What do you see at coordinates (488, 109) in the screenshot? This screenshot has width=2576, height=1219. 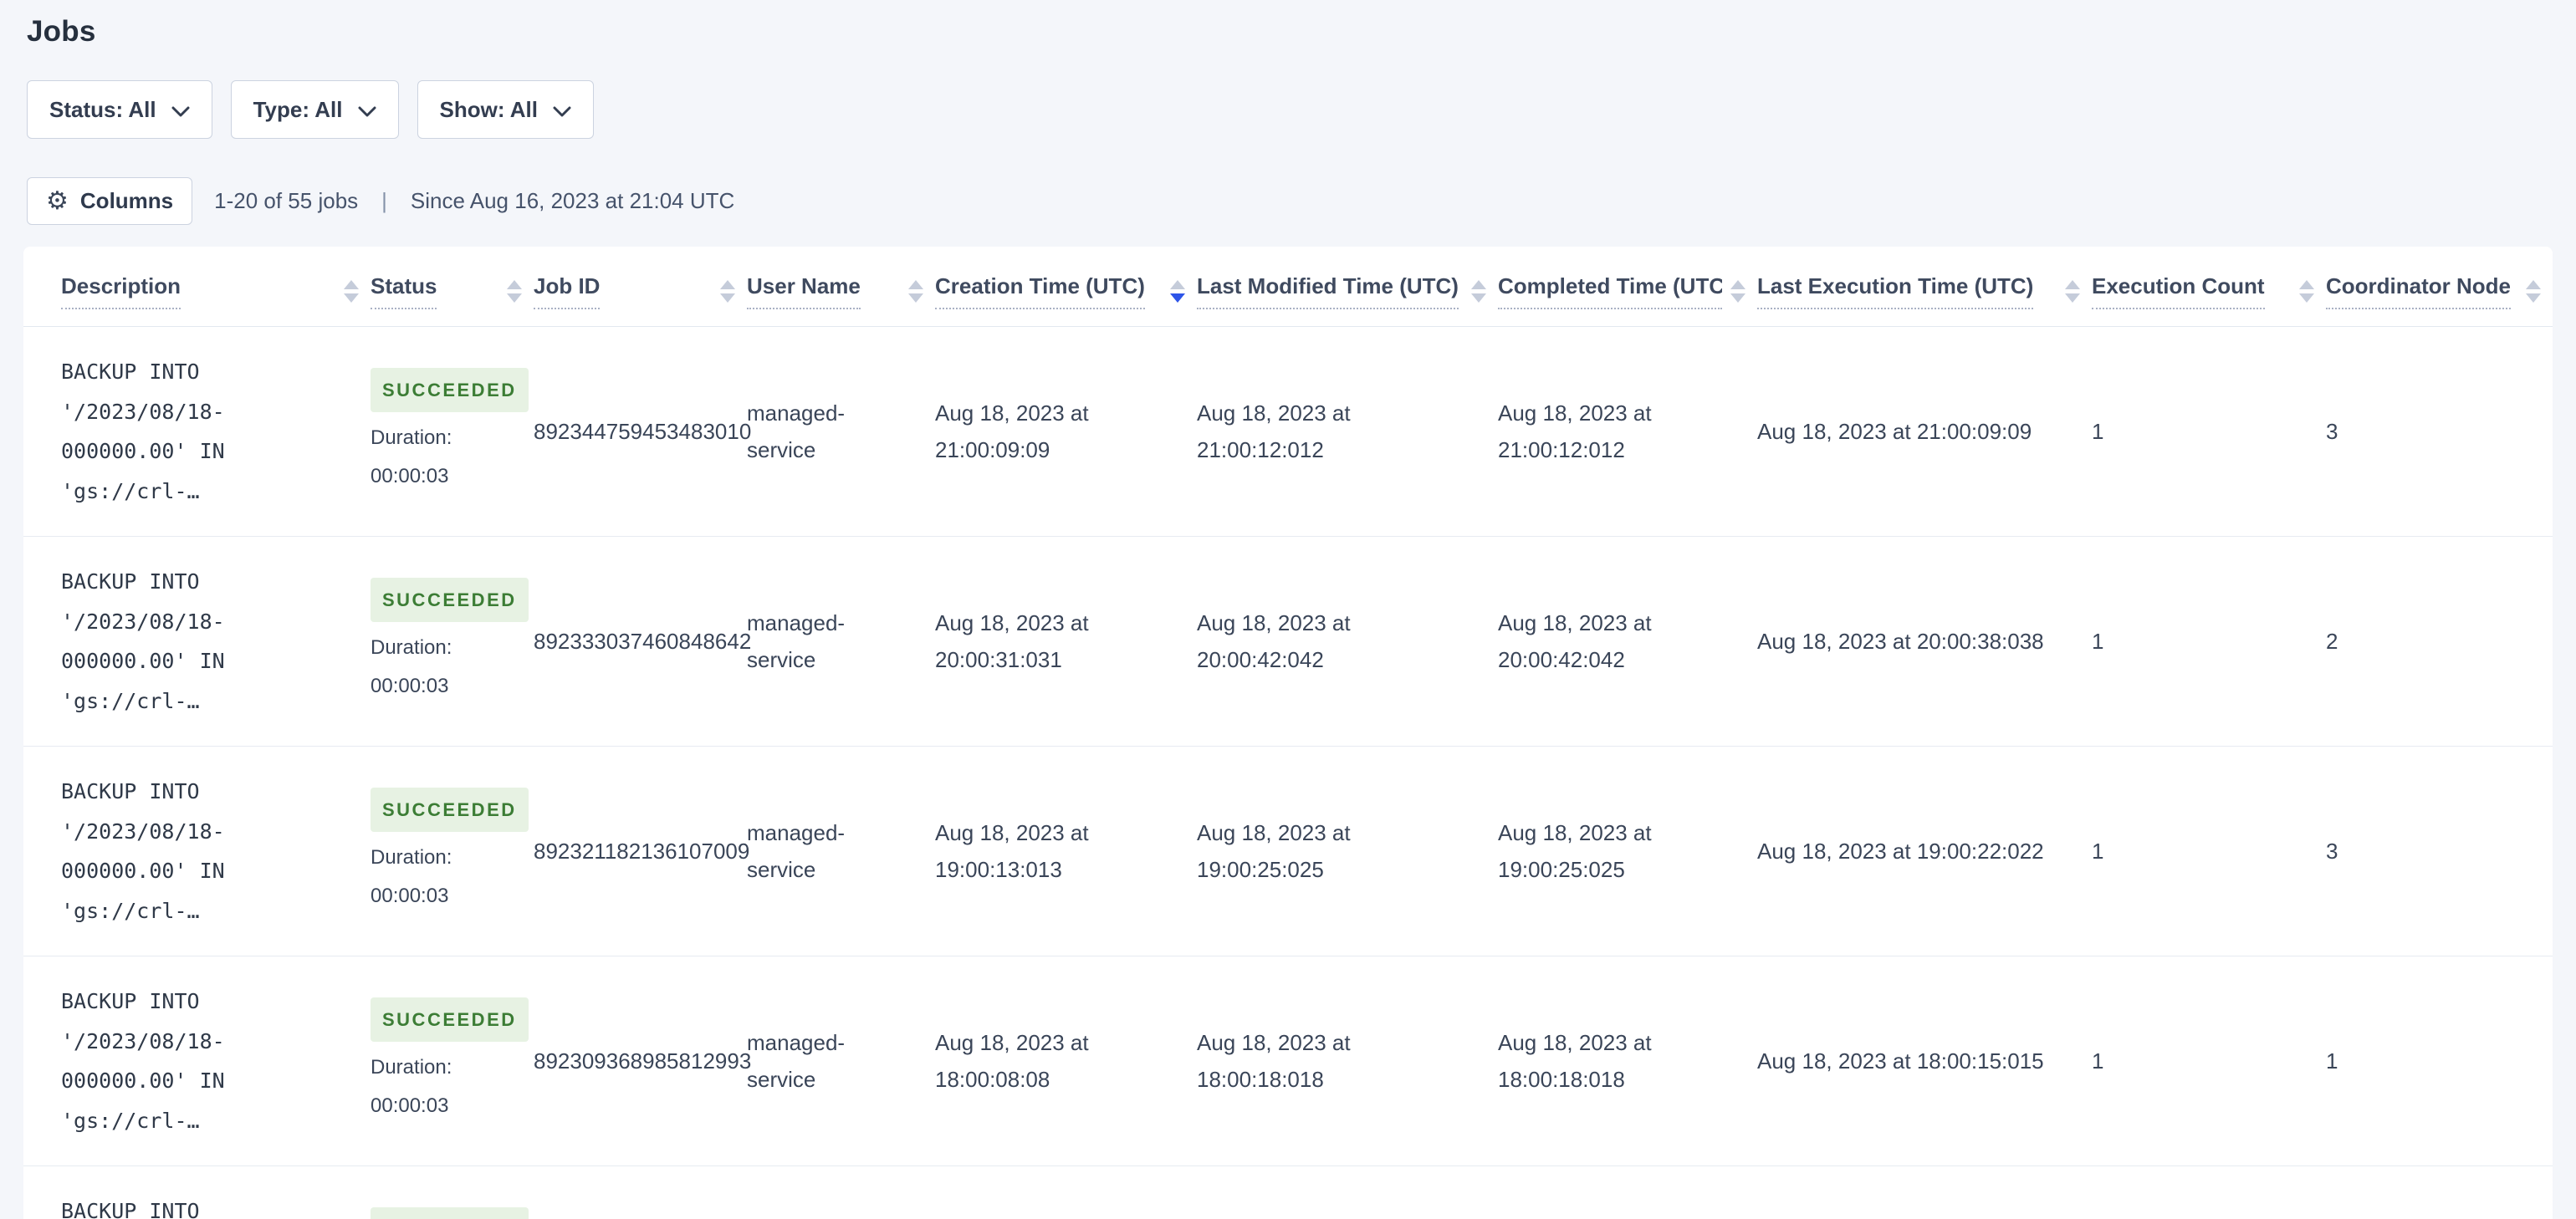 I see `filter-dropdown-label: Show: All` at bounding box center [488, 109].